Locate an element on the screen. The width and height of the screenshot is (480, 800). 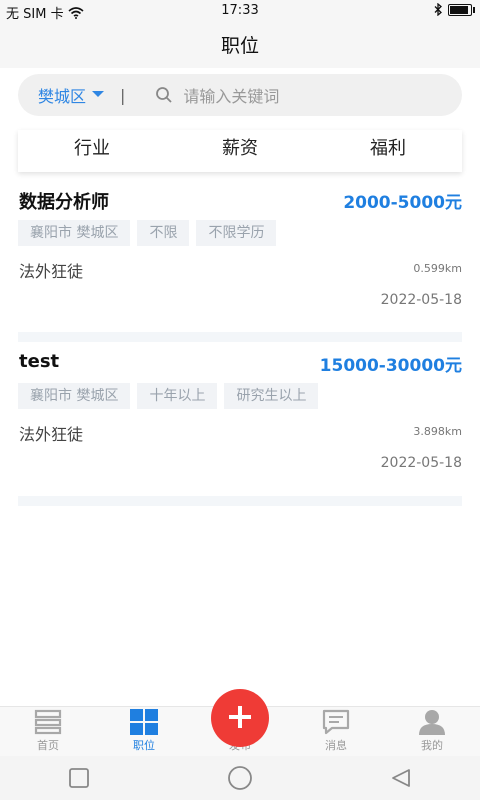
job-distance: 0.599km is located at coordinates (437, 268).